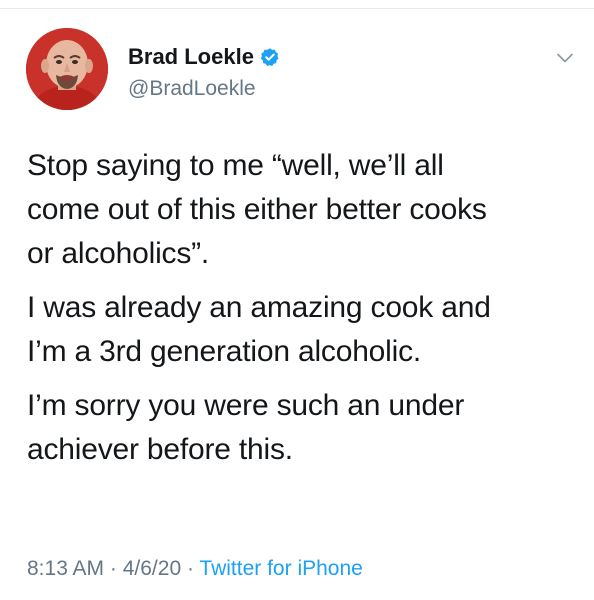  Describe the element at coordinates (235, 165) in the screenshot. I see `tweet-line: Stop saying to me “well, we’ll all` at that location.